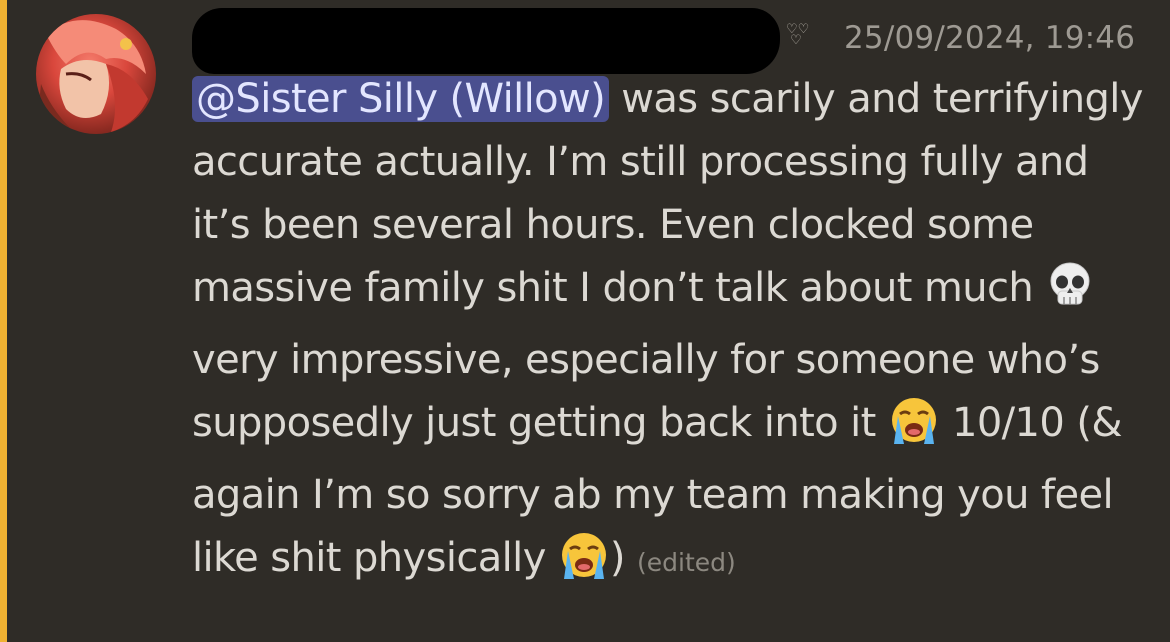  I want to click on skull-icon, so click(1070, 294).